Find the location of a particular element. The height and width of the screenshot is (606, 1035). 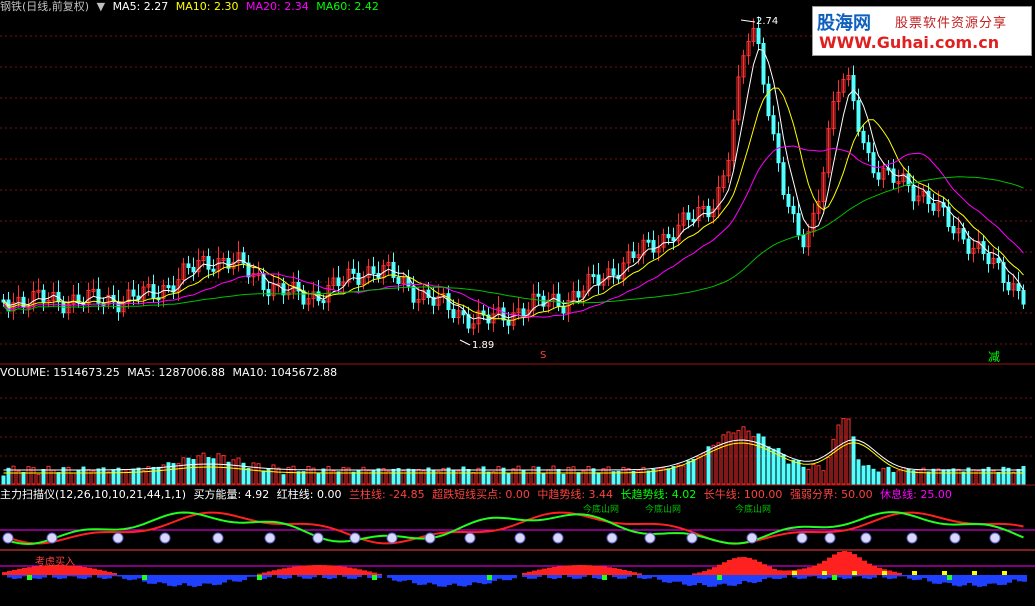

dropdown-icon: ▼ is located at coordinates (101, 6).